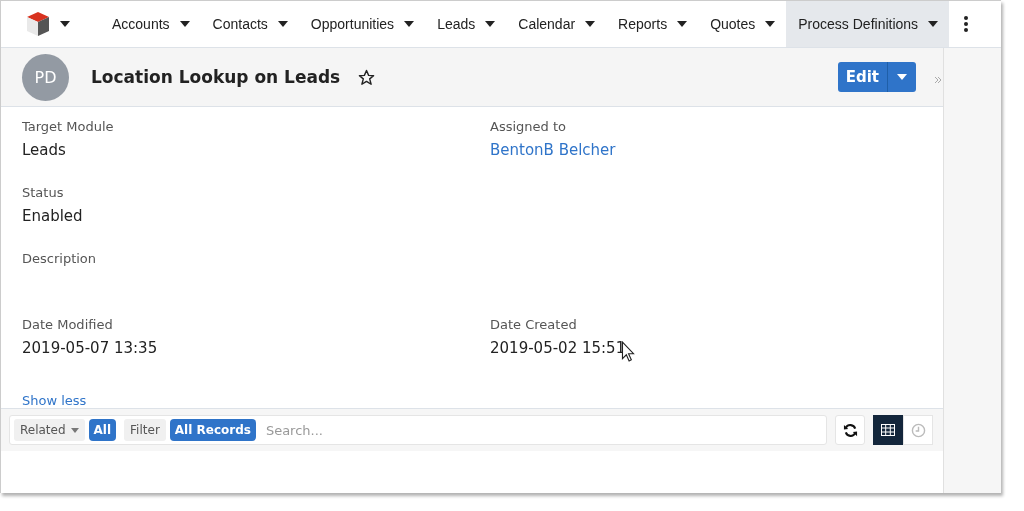  I want to click on filter-label: Filter, so click(145, 430).